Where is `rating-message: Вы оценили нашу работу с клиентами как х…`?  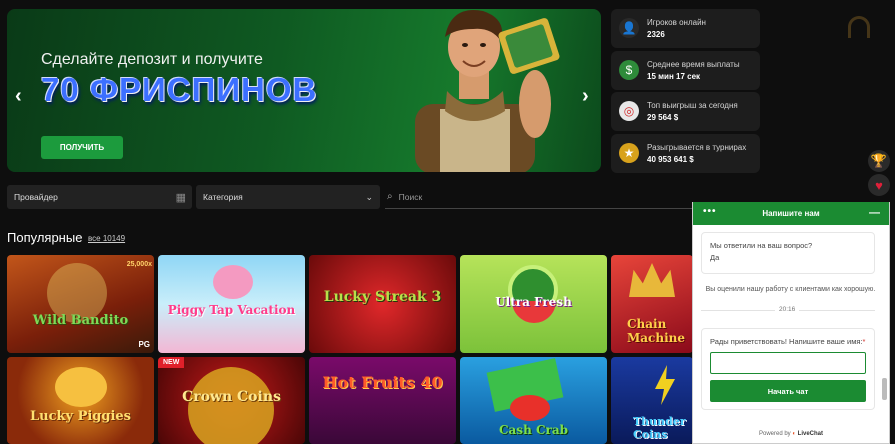
rating-message: Вы оценили нашу работу с клиентами как х… is located at coordinates (790, 289).